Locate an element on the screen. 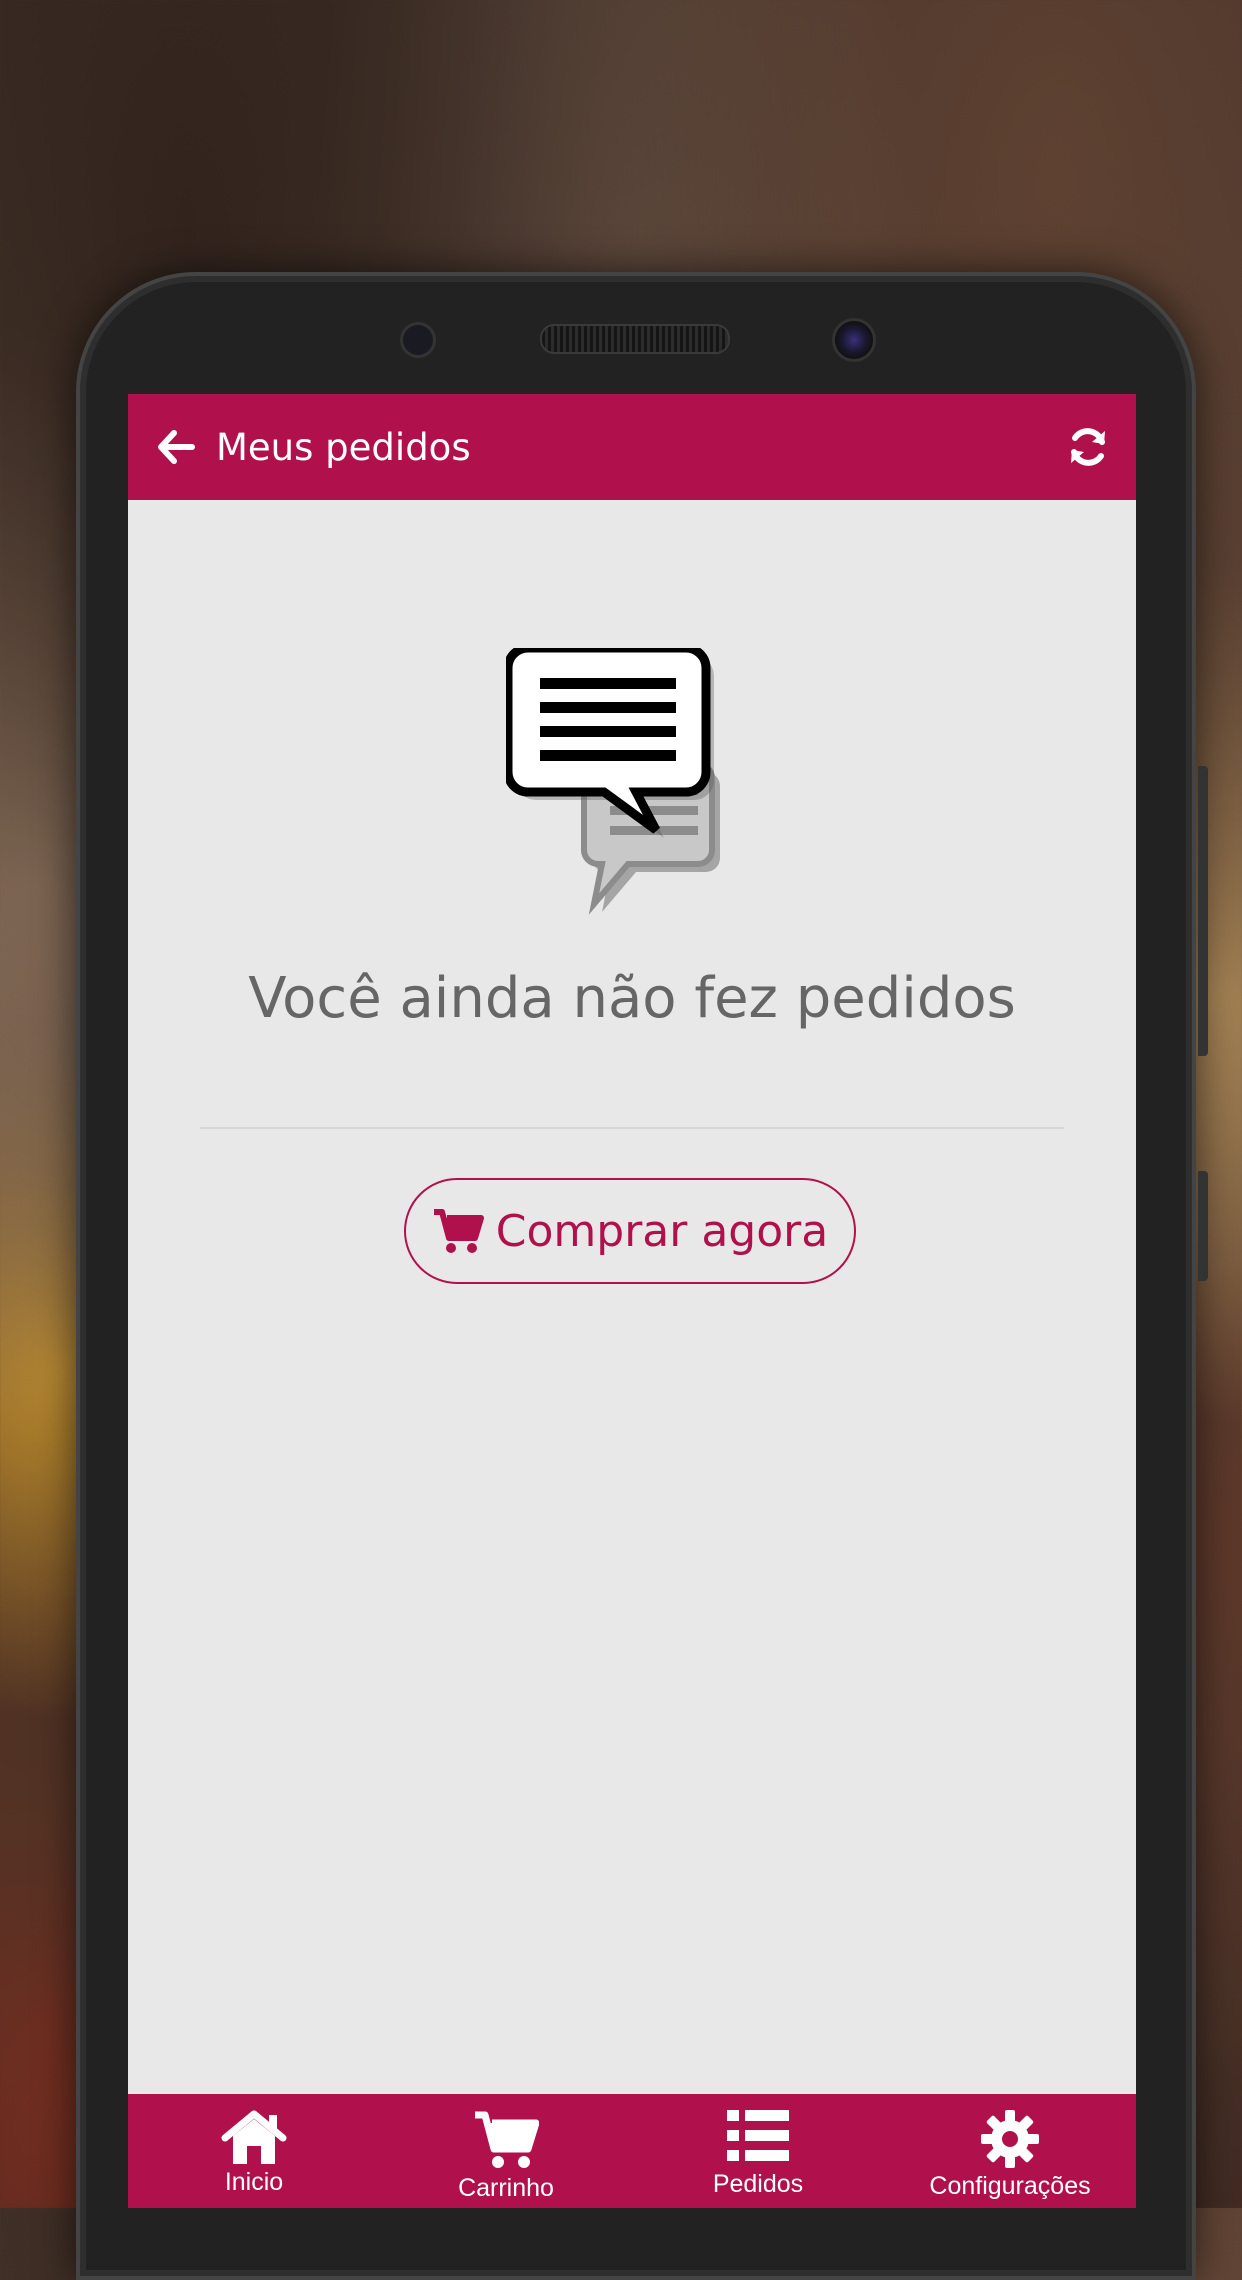 The image size is (1242, 2280). camera-sensor is located at coordinates (854, 340).